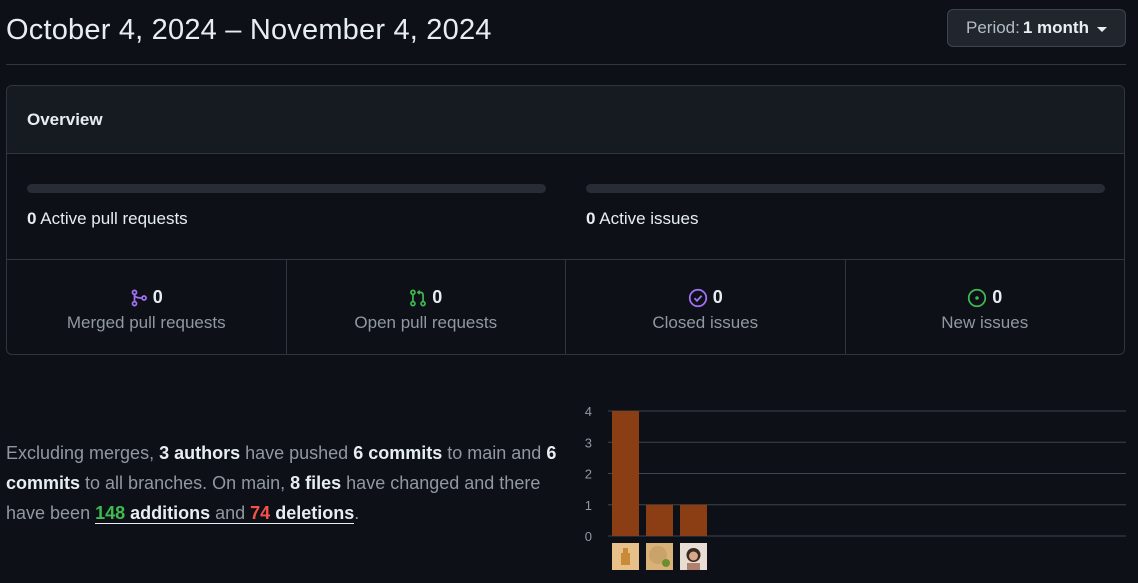  What do you see at coordinates (697, 297) in the screenshot?
I see `closed-issue-icon` at bounding box center [697, 297].